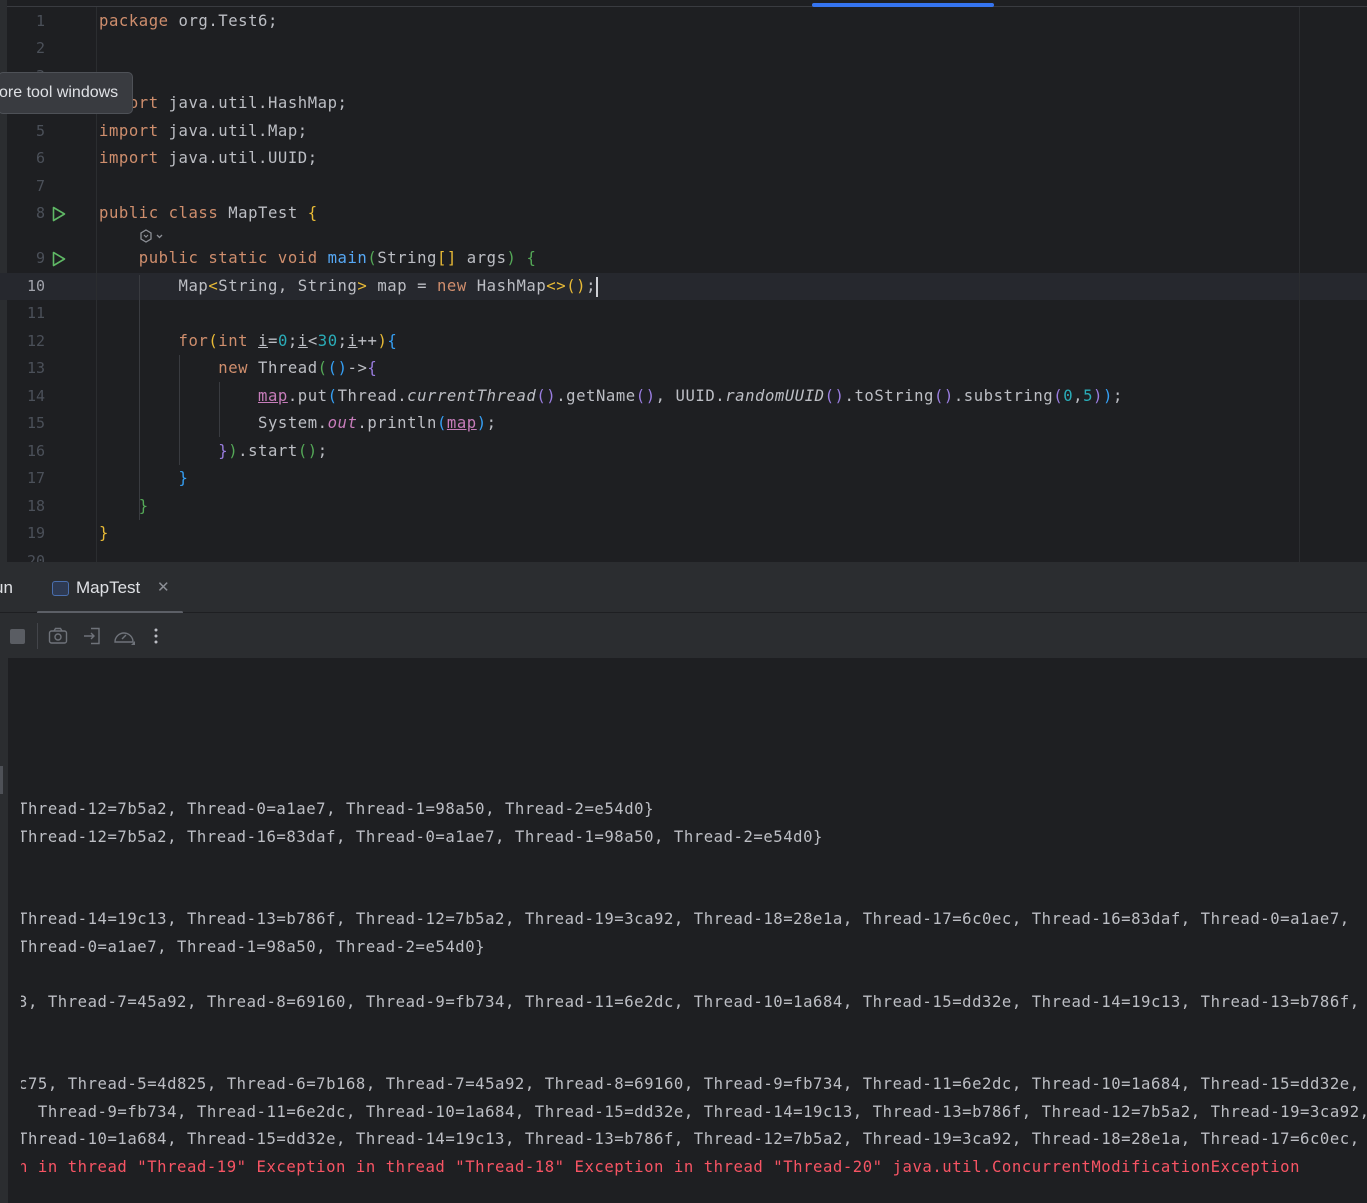 The width and height of the screenshot is (1367, 1203). What do you see at coordinates (37, 636) in the screenshot?
I see `toolbar-separator` at bounding box center [37, 636].